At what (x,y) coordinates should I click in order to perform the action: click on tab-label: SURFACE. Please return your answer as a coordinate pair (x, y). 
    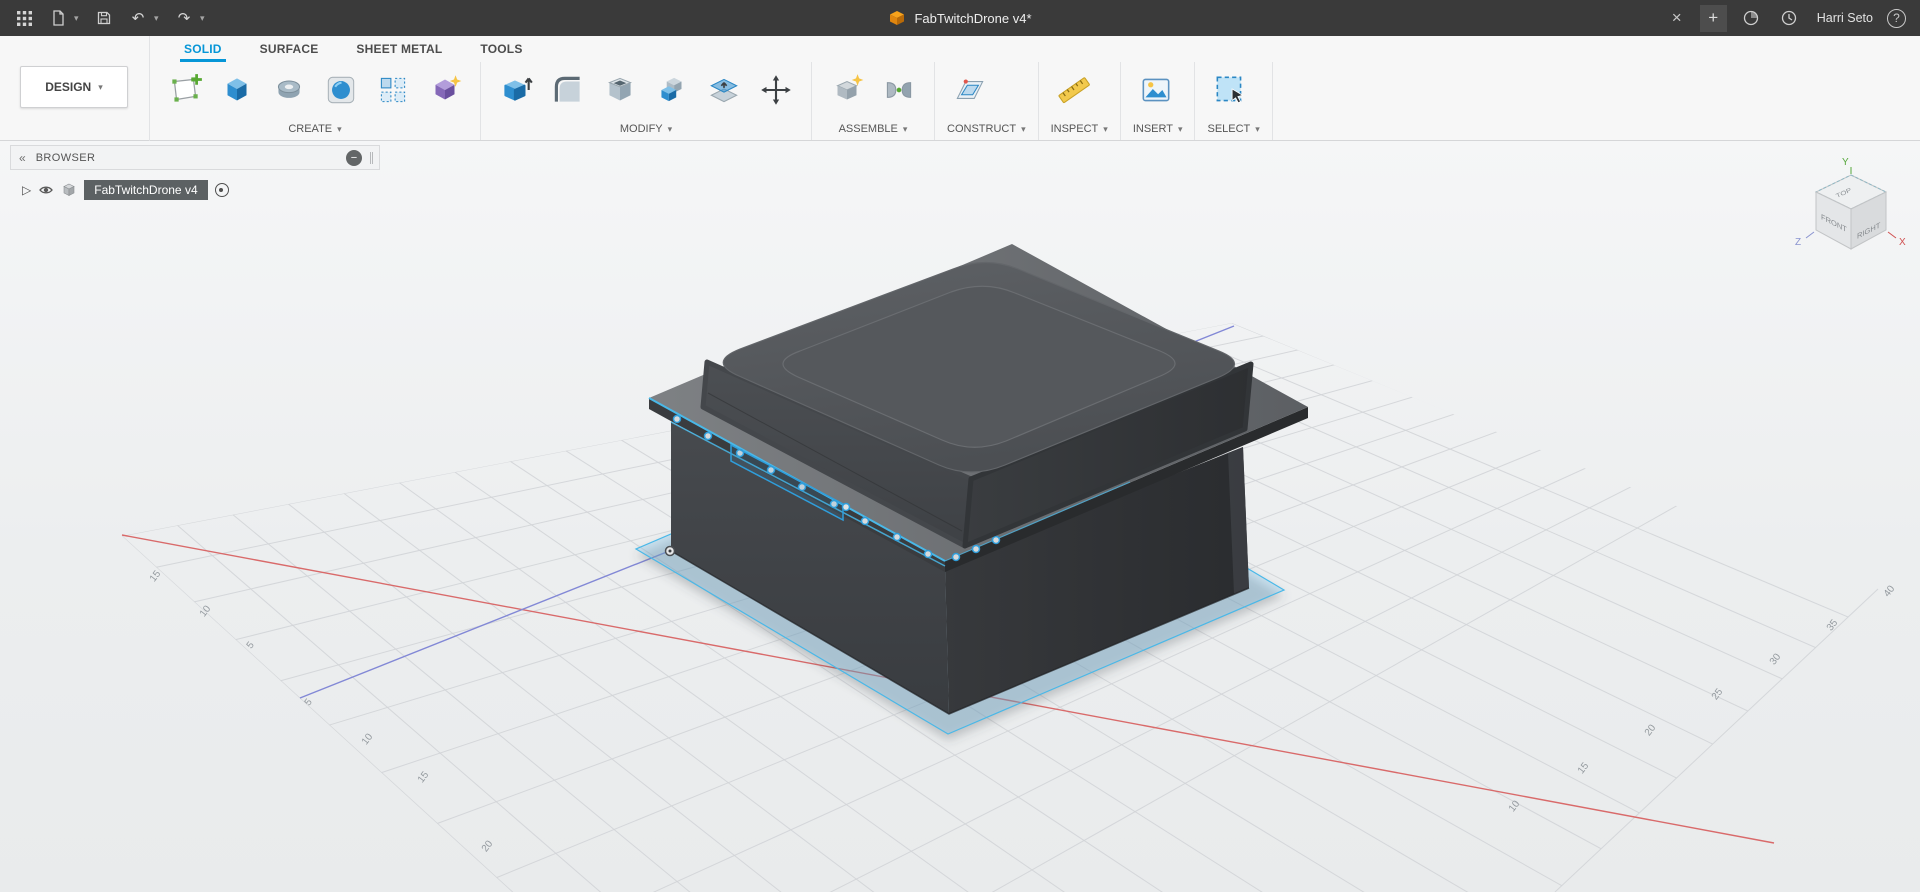
    Looking at the image, I should click on (289, 49).